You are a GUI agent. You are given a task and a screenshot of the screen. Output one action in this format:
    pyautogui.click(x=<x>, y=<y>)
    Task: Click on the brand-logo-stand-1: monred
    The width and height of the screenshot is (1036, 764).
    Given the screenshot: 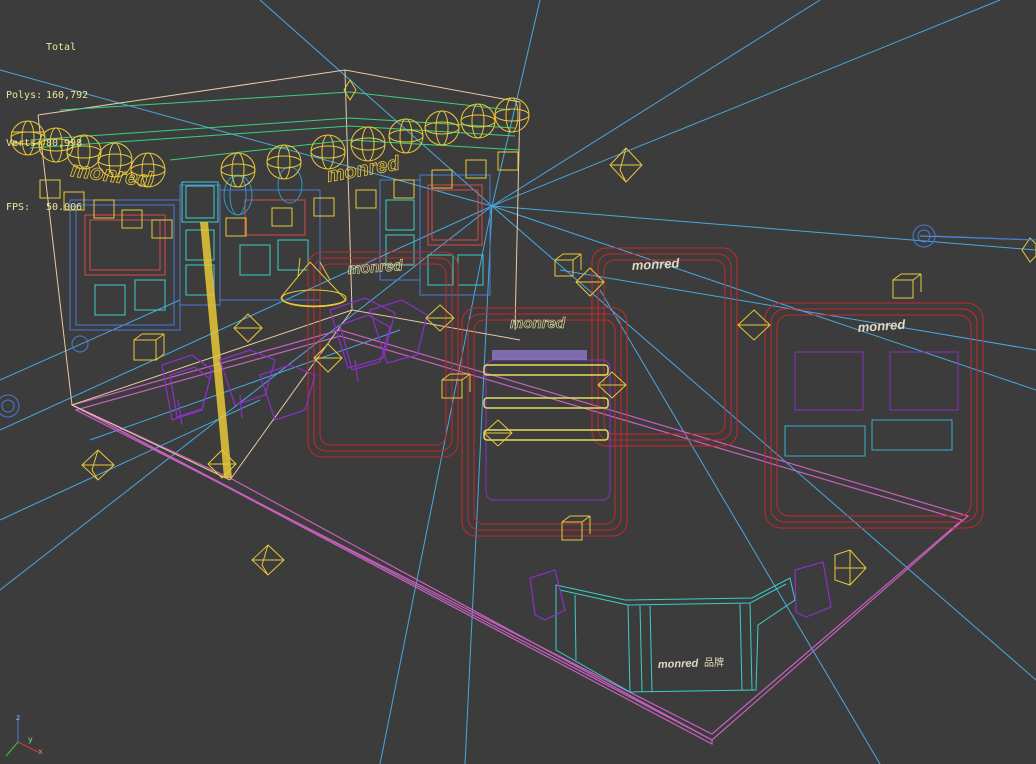 What is the action you would take?
    pyautogui.click(x=375, y=267)
    